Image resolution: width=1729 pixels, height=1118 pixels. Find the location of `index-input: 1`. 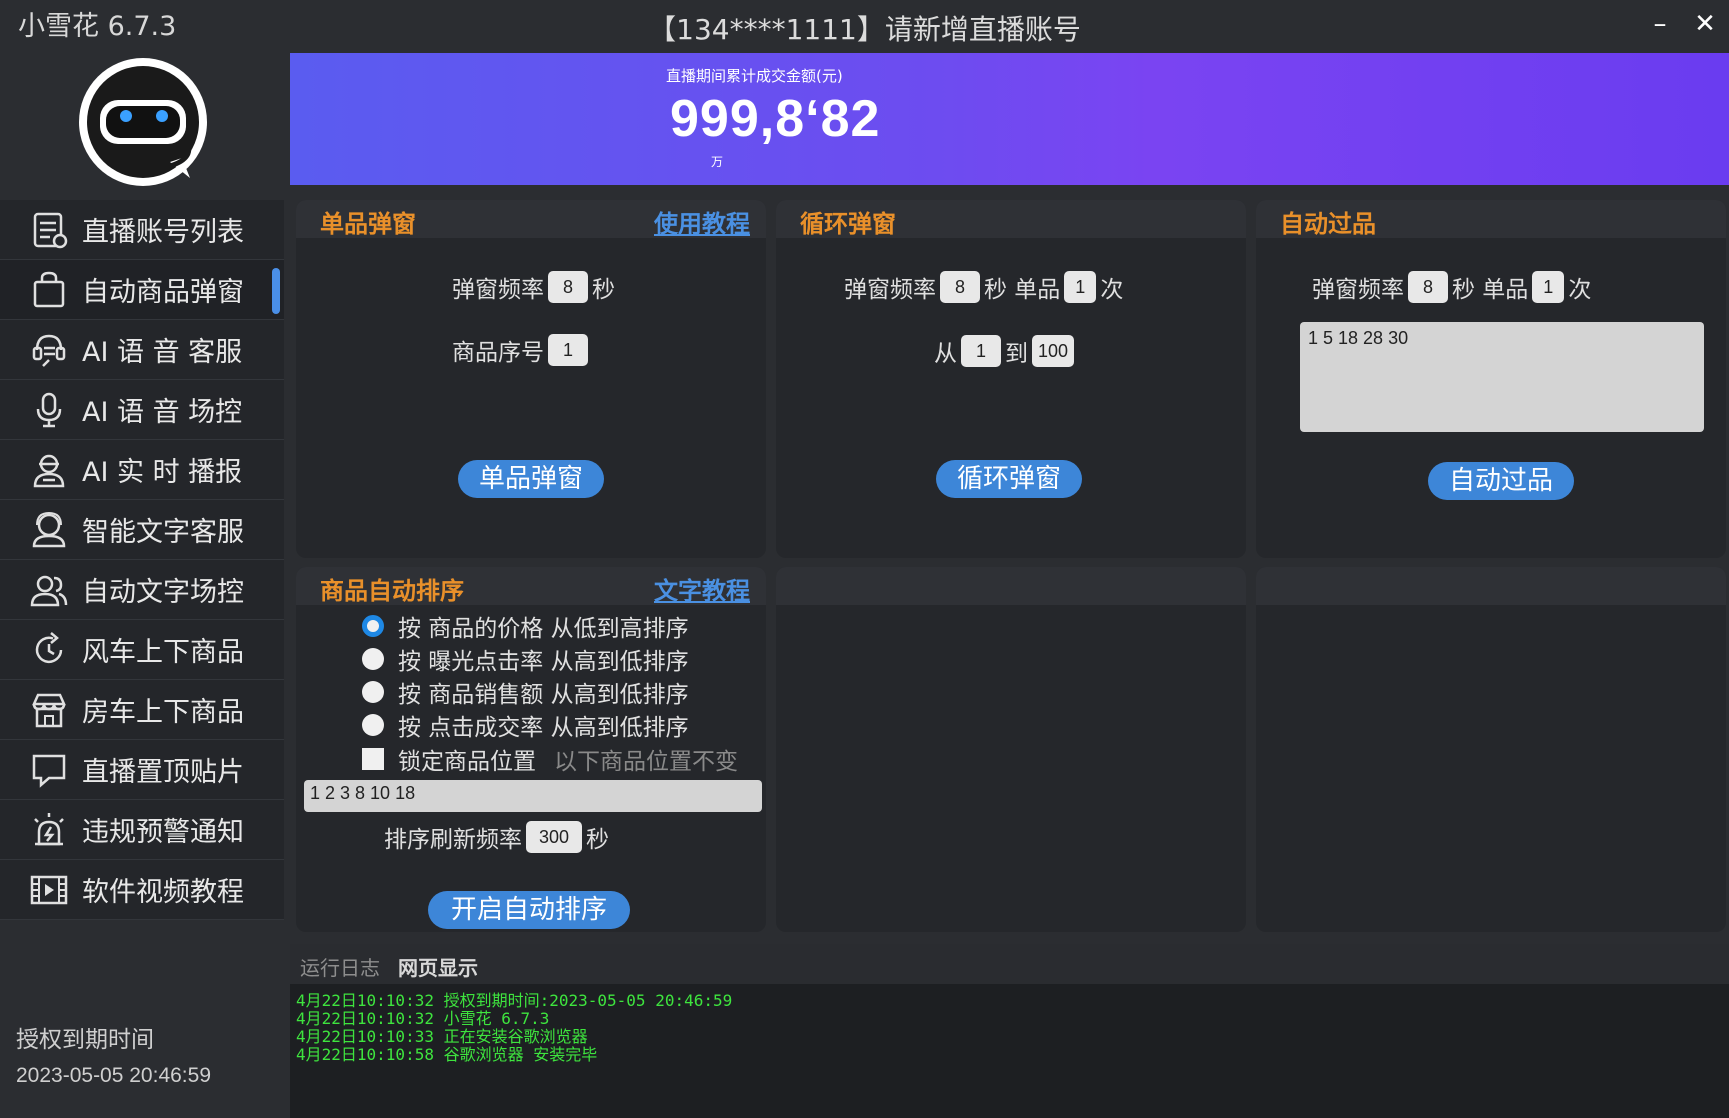

index-input: 1 is located at coordinates (568, 350).